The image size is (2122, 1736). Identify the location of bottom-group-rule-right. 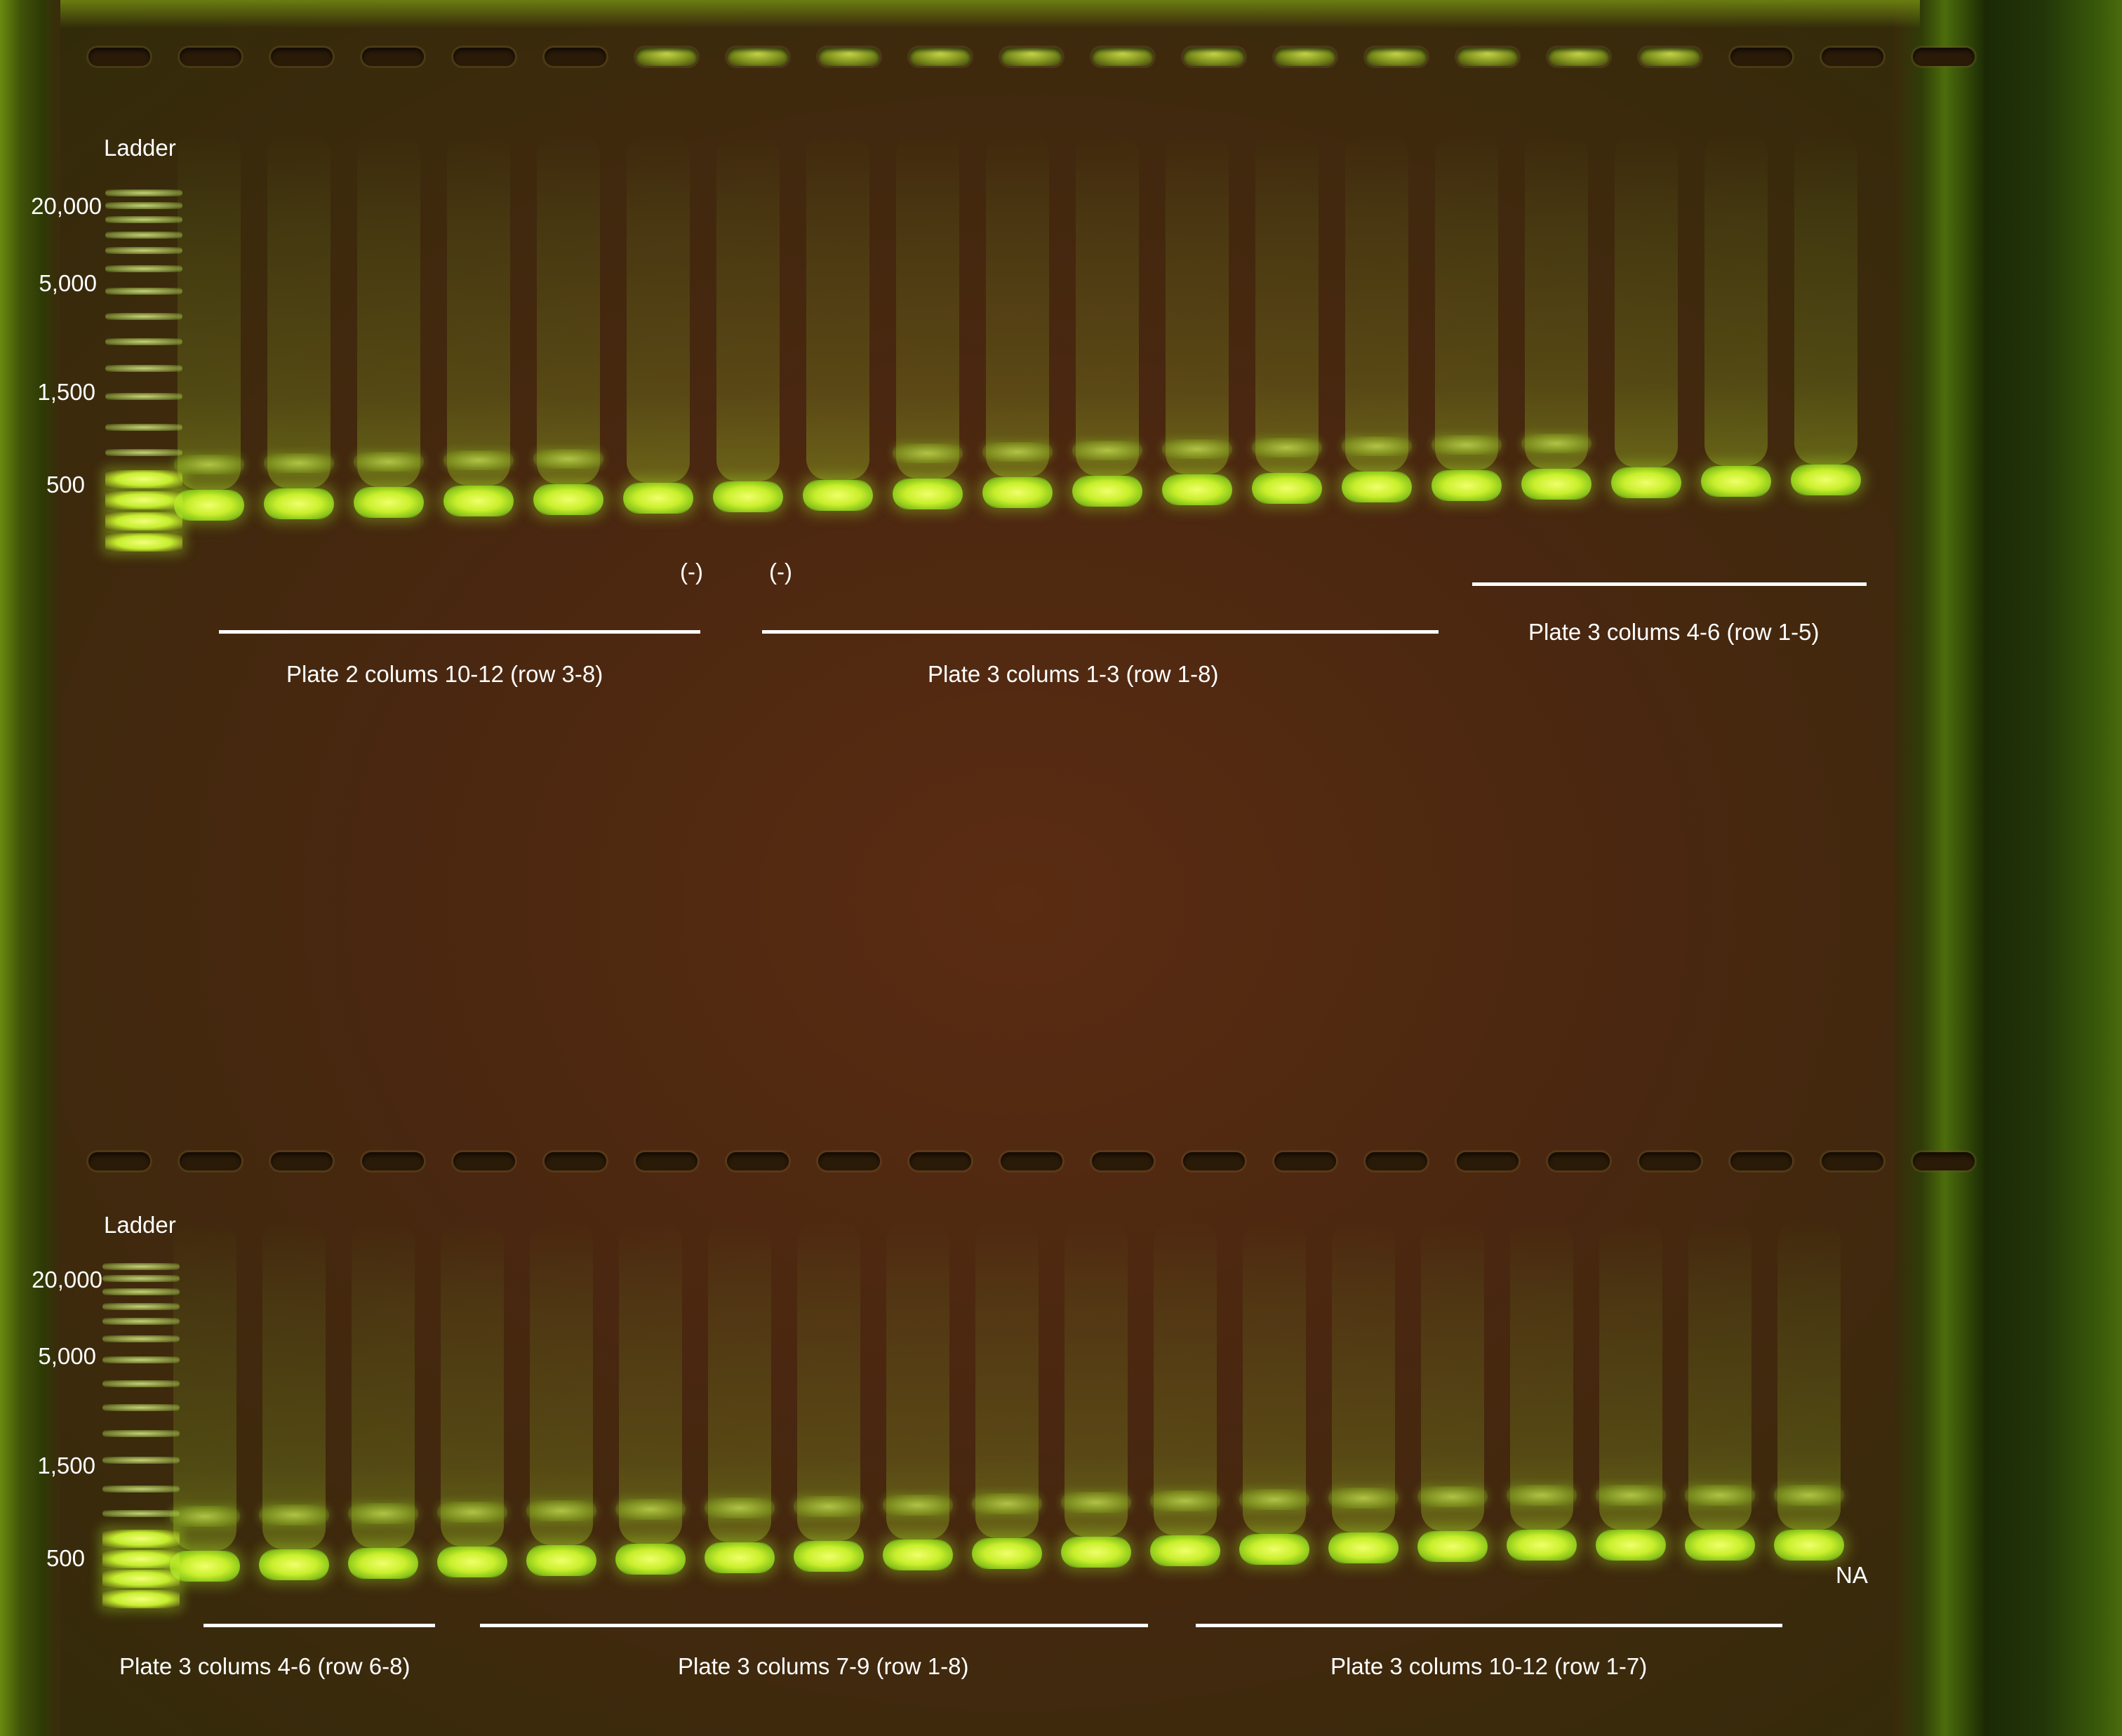
(1489, 1625).